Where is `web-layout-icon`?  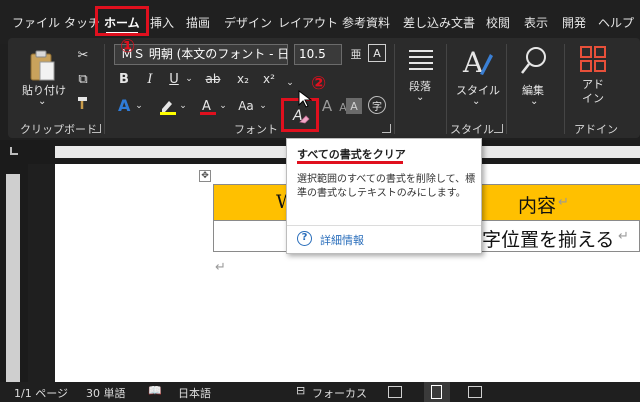 web-layout-icon is located at coordinates (475, 392).